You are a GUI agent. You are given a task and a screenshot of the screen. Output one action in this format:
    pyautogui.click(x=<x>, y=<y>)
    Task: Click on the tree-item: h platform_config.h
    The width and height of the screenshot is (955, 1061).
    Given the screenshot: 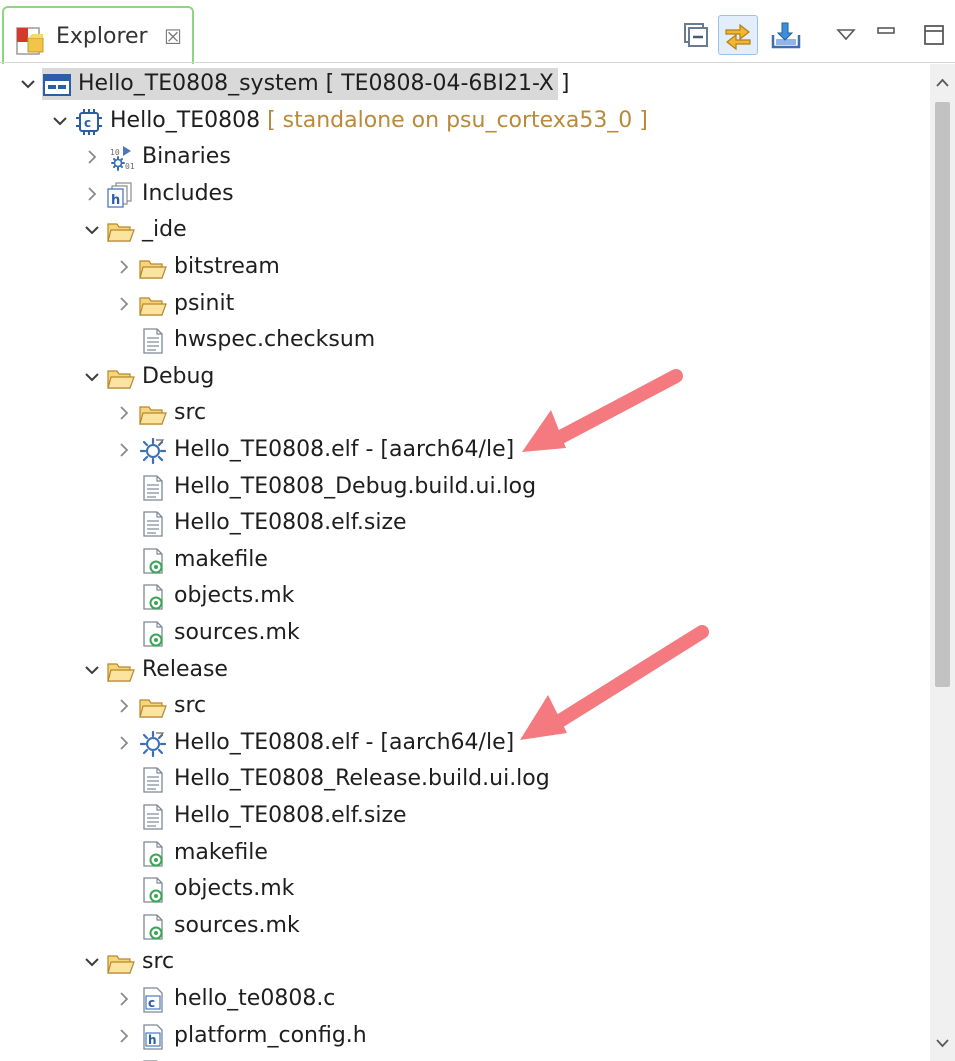 What is the action you would take?
    pyautogui.click(x=465, y=1036)
    